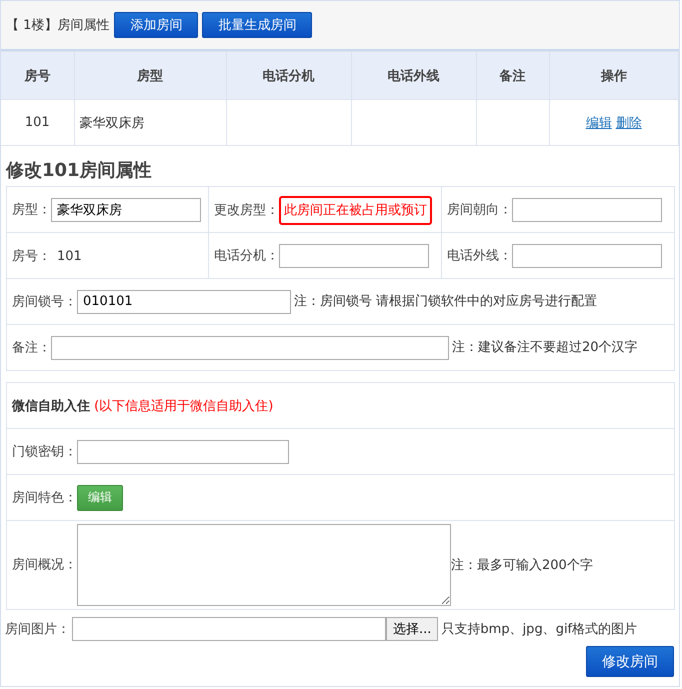 Image resolution: width=682 pixels, height=689 pixels. I want to click on field-label: 房间特色：, so click(44, 498).